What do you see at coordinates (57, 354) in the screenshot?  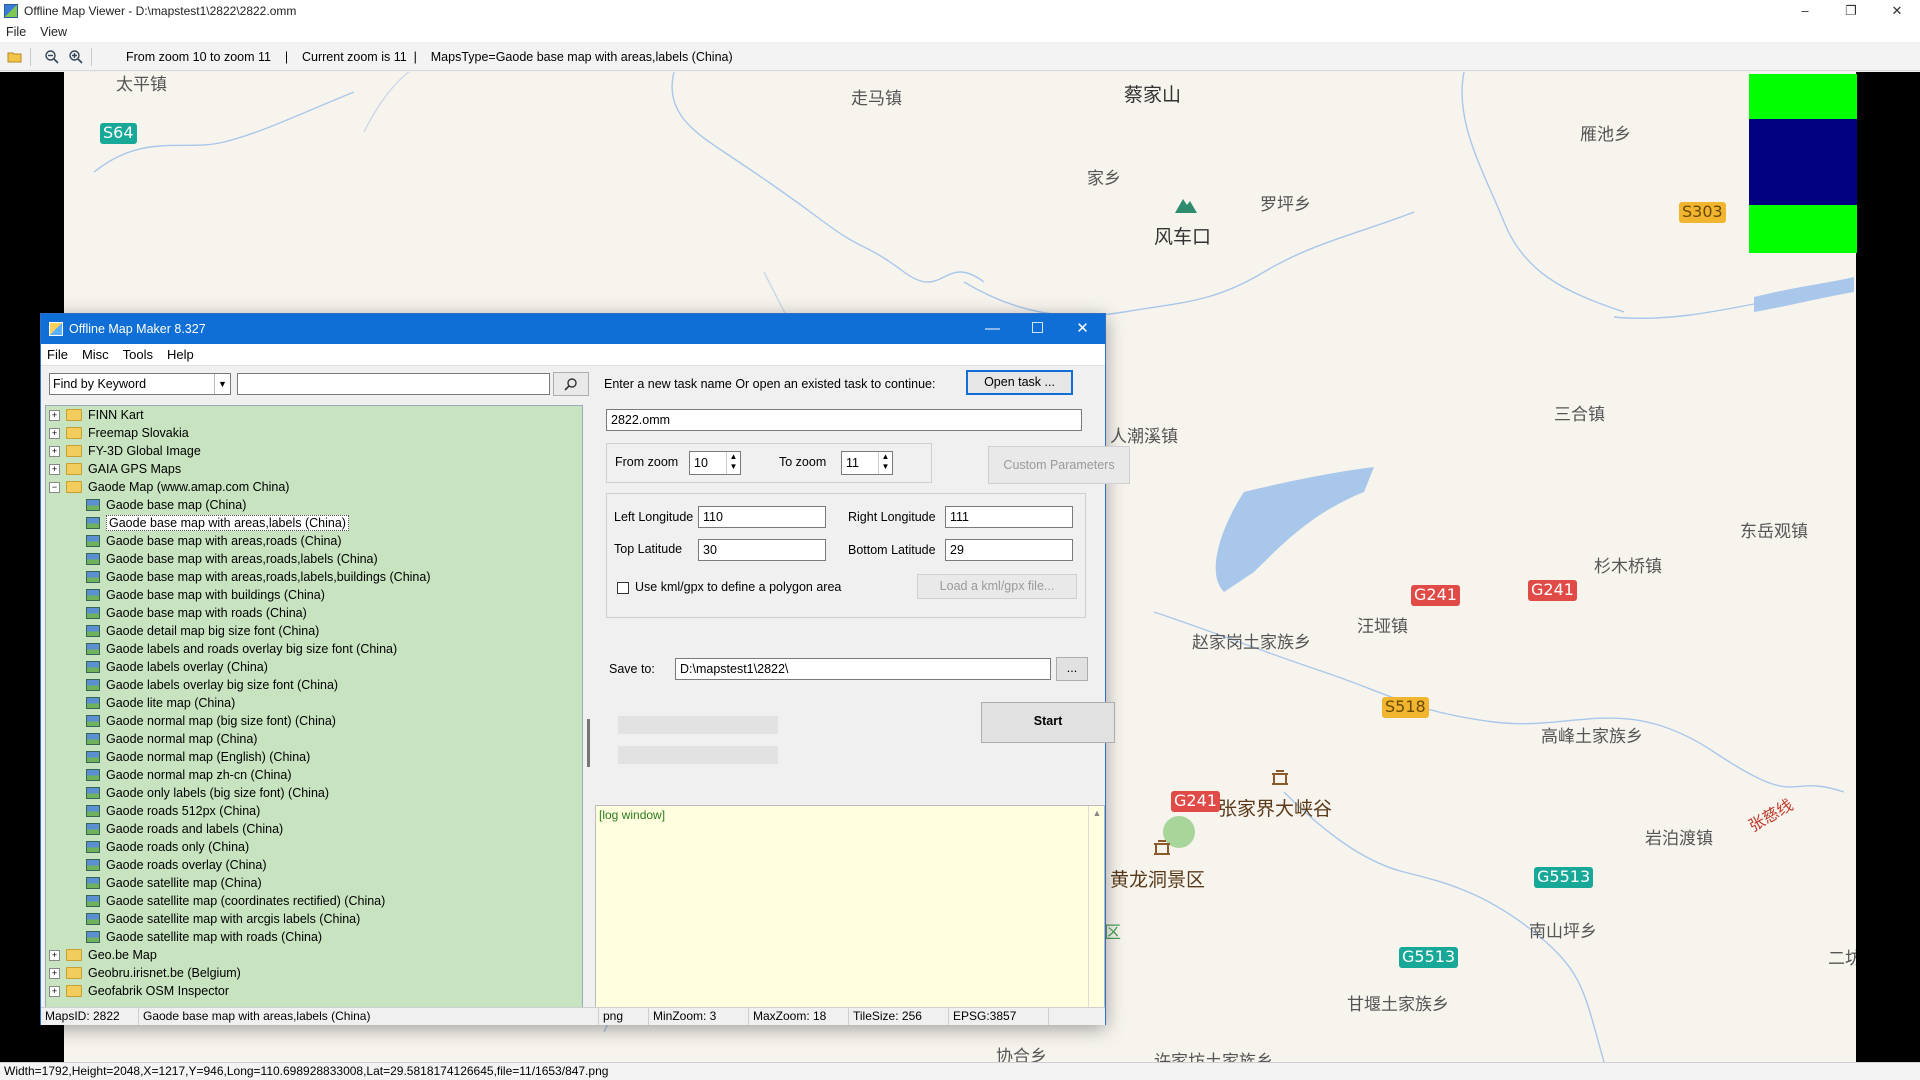 I see `maker-menu-file: File` at bounding box center [57, 354].